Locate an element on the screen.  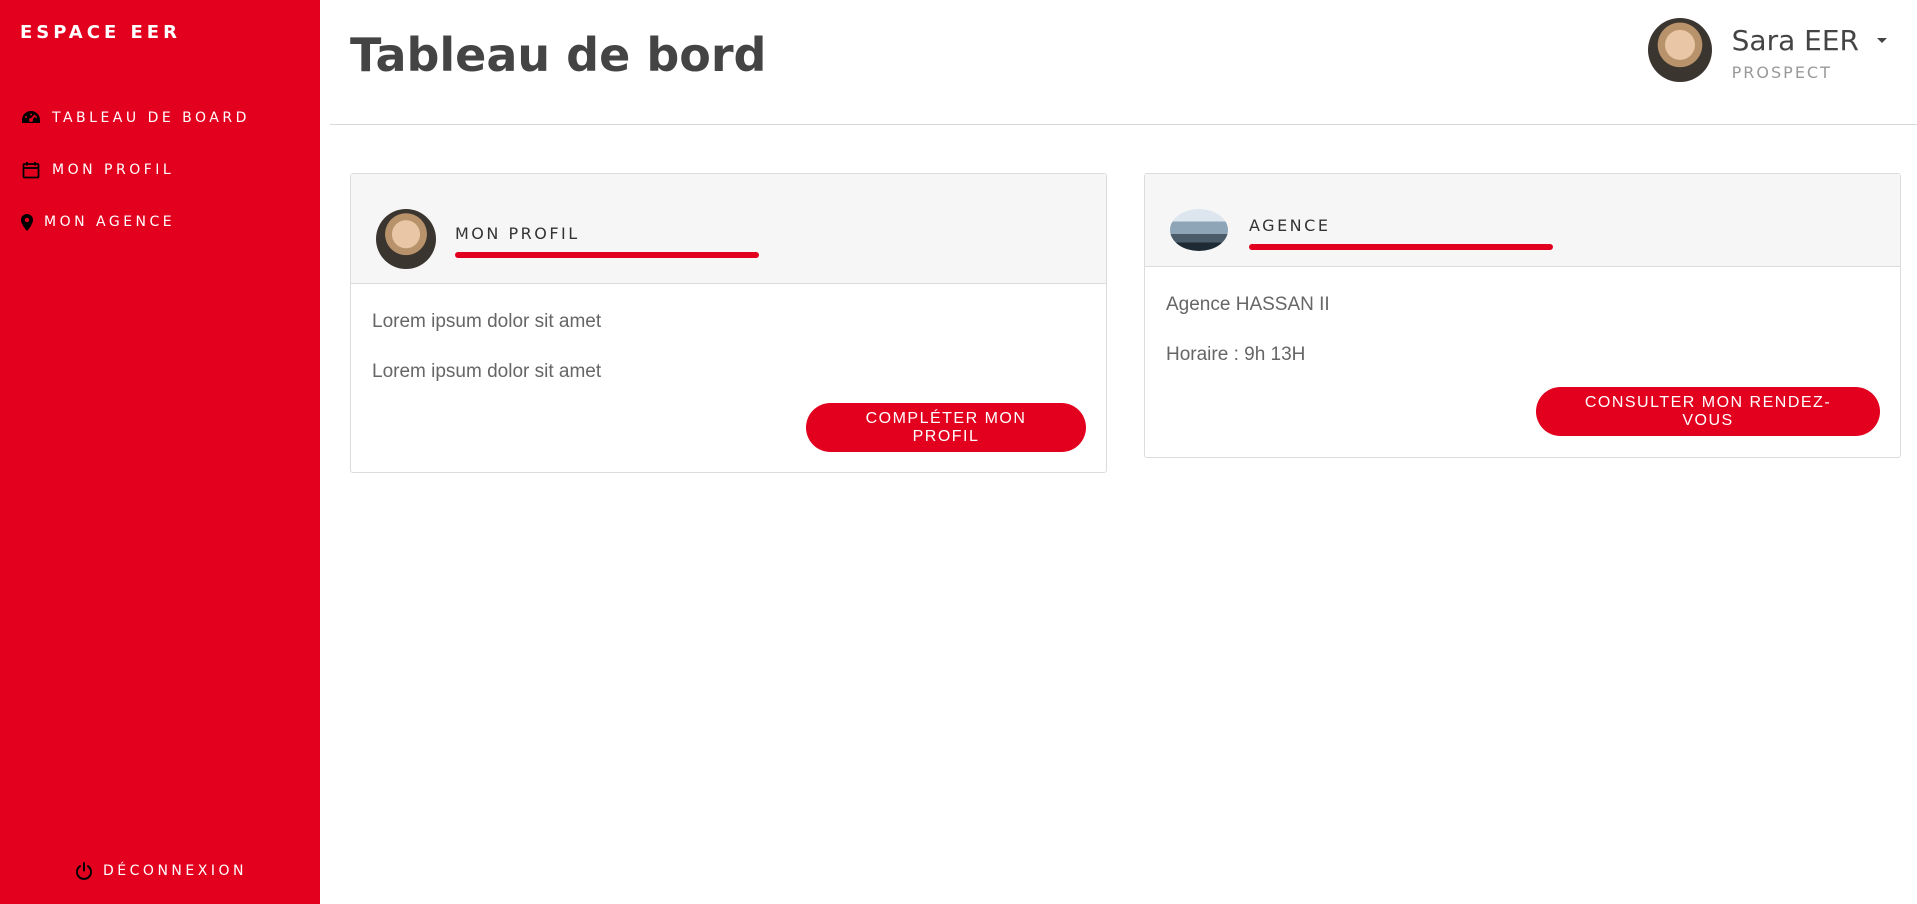
sidebar-item-dashboard: TABLEAU DE BOARD is located at coordinates (135, 118).